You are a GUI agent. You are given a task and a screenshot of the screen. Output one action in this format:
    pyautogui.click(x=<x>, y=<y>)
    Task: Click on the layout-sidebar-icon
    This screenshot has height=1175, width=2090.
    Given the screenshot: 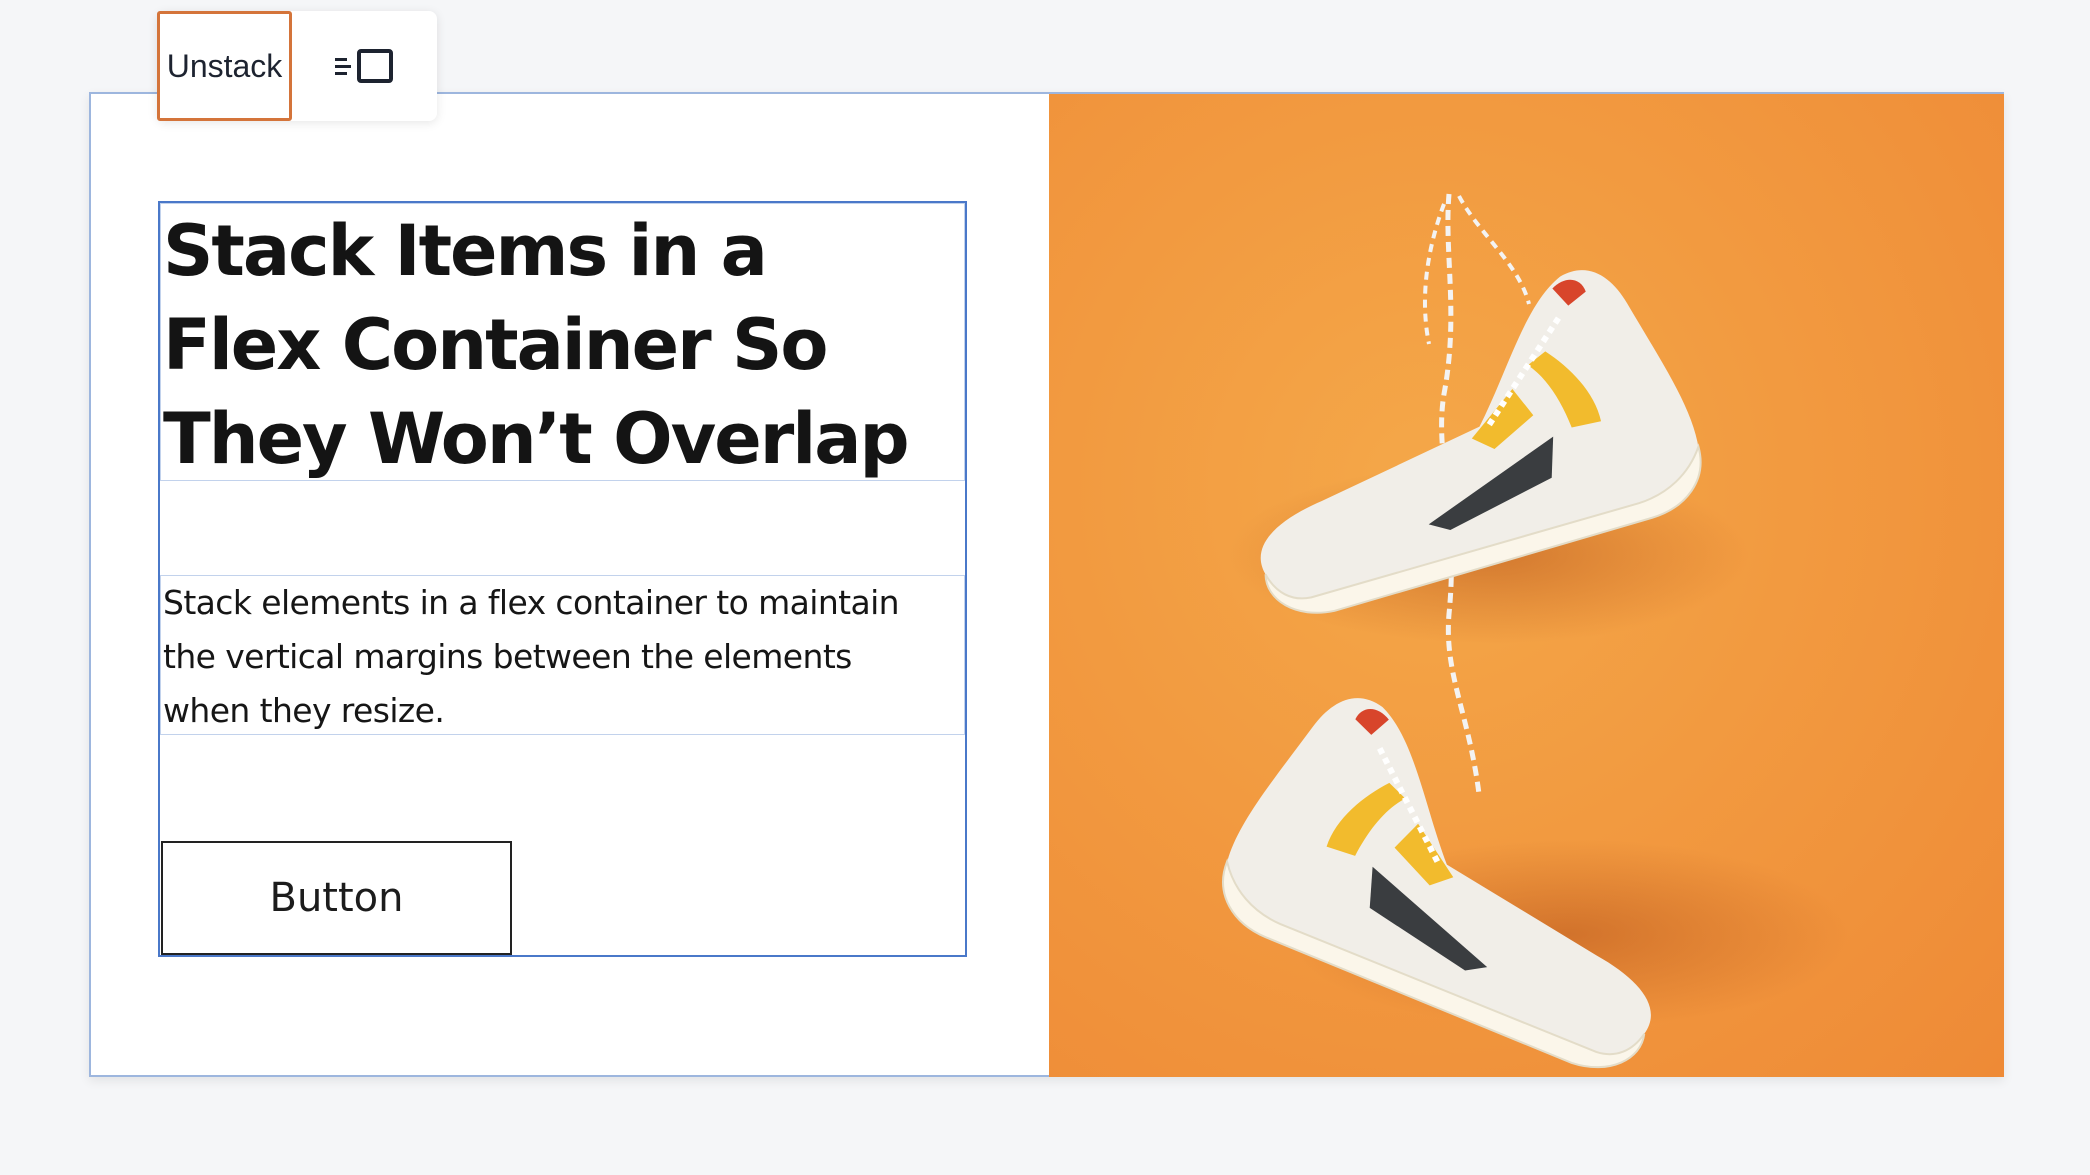 What is the action you would take?
    pyautogui.click(x=363, y=66)
    